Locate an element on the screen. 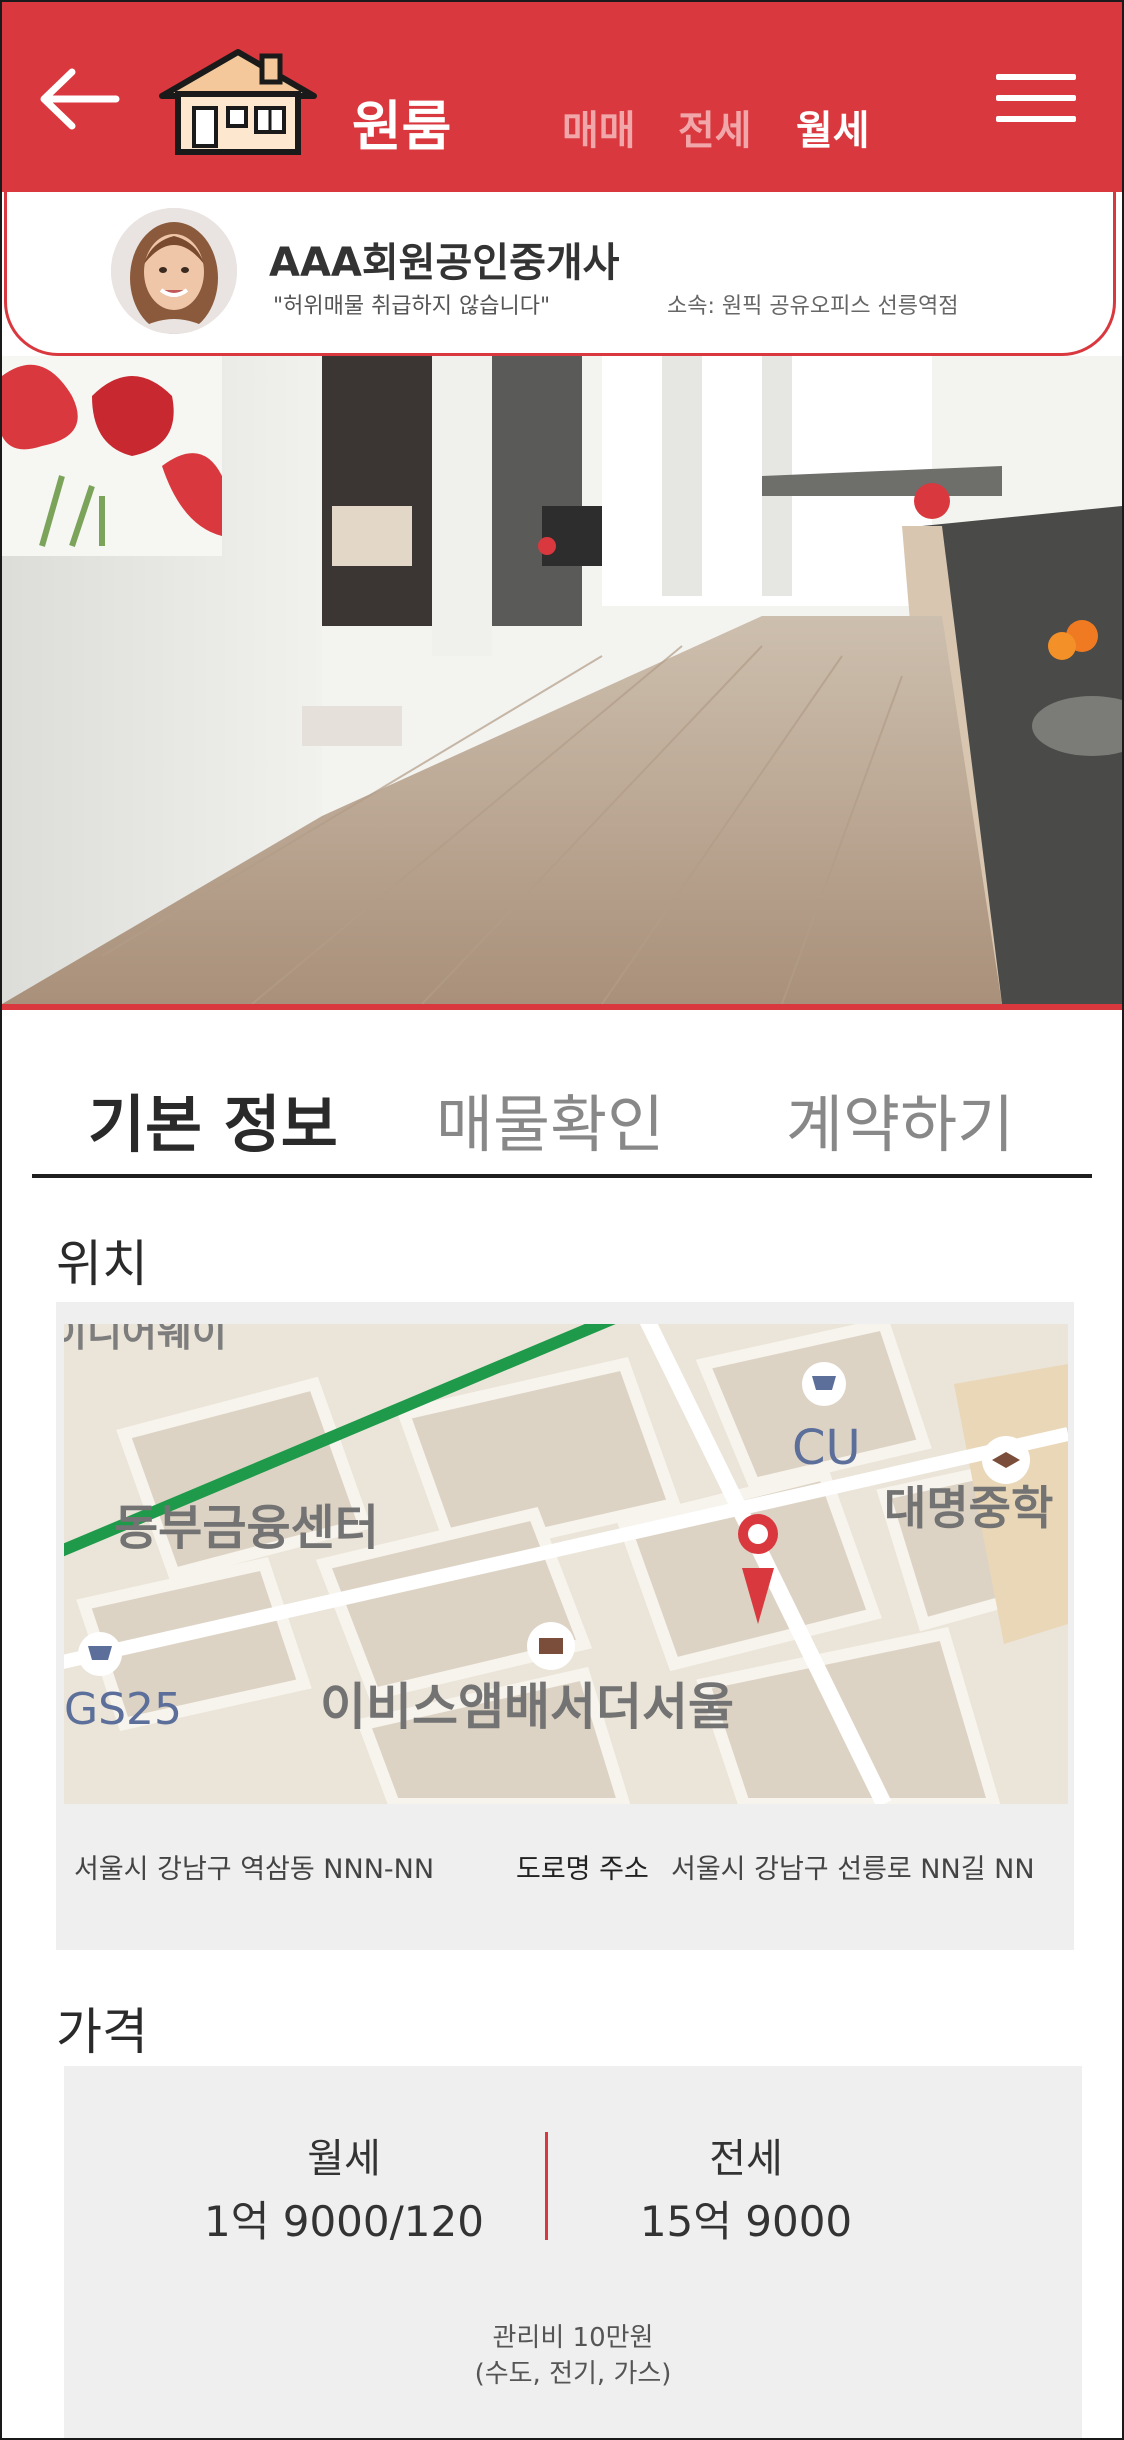 The height and width of the screenshot is (2440, 1124). lot-address: 서울시 강남구 역삼동 NNN-NN is located at coordinates (254, 1869).